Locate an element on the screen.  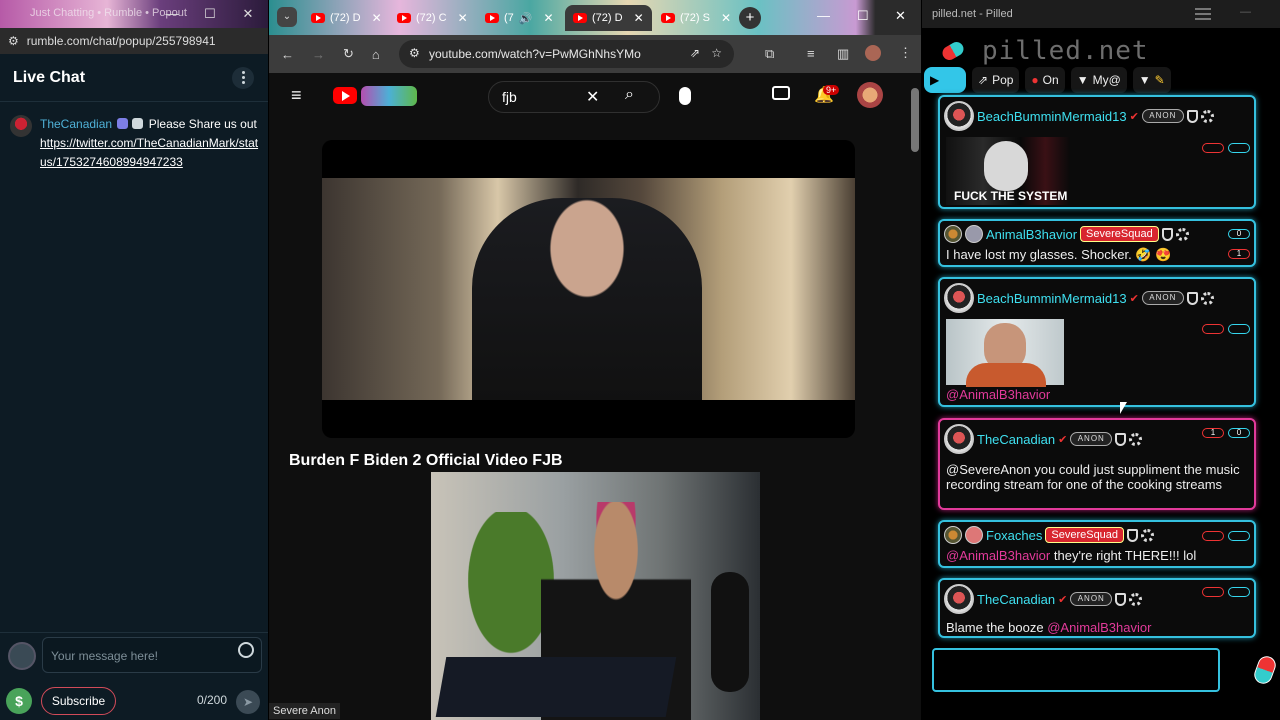
reaction-image is located at coordinates (1005, 353).